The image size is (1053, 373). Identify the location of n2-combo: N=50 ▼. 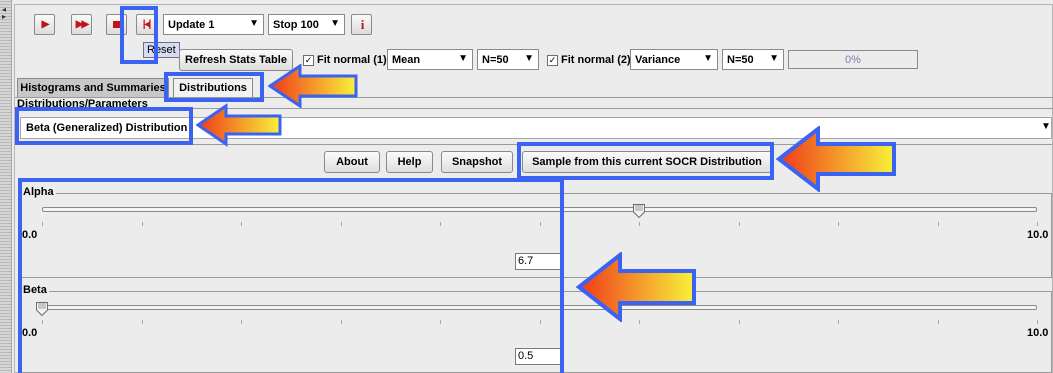
(753, 59).